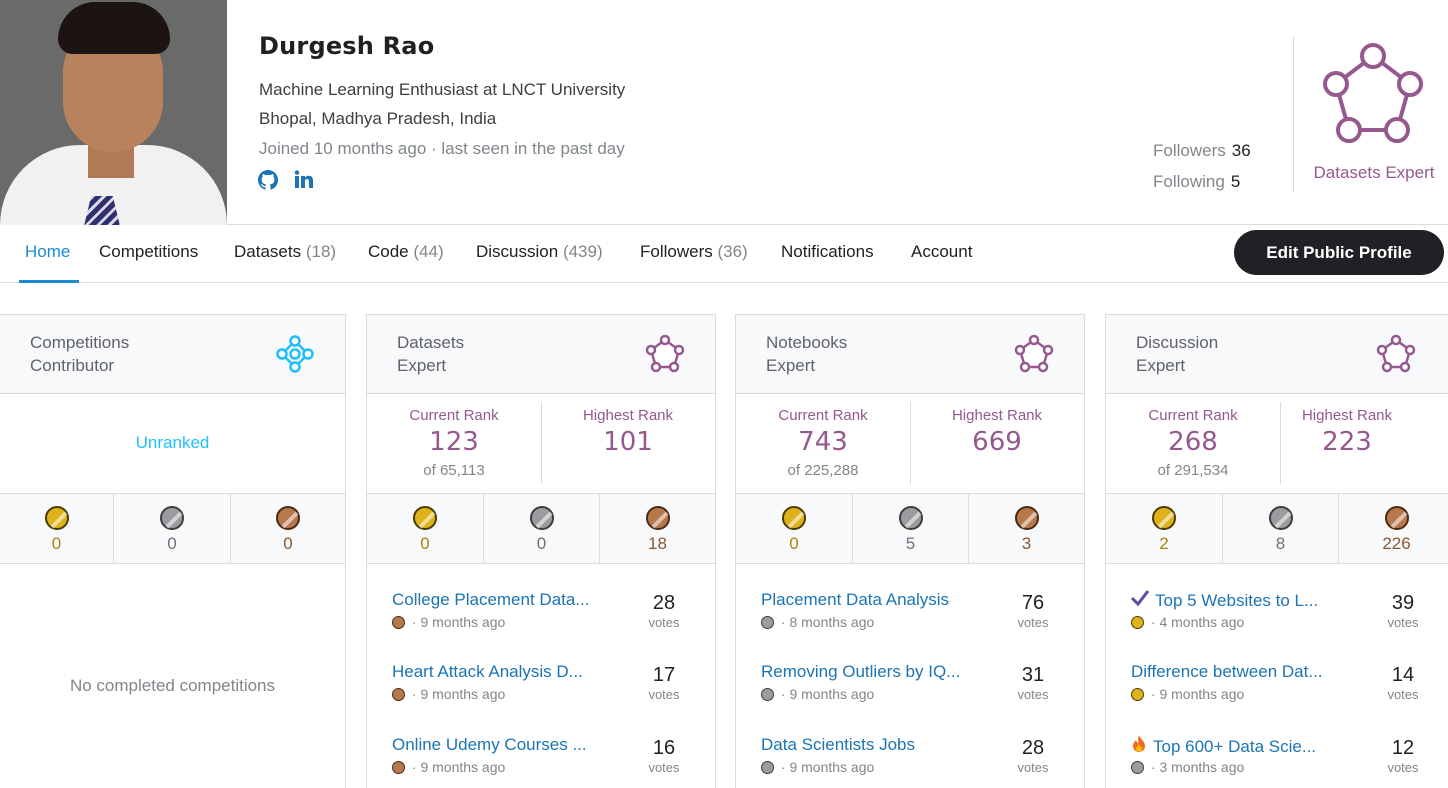 Image resolution: width=1448 pixels, height=788 pixels. I want to click on tab-label: Datasets, so click(268, 251).